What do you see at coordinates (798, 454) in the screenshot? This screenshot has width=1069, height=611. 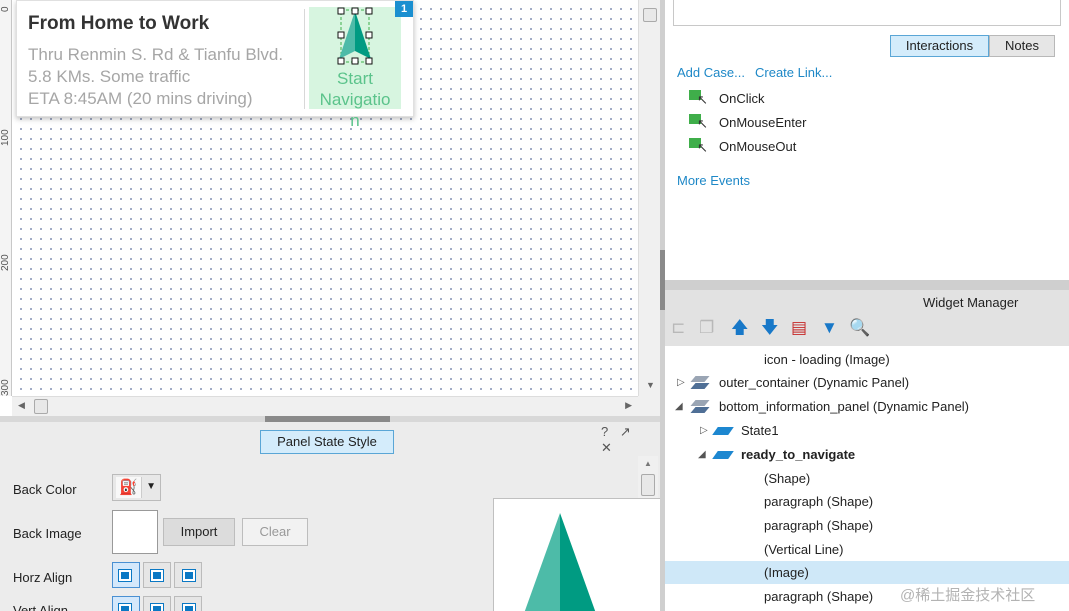 I see `tree-item-label: ready_to_navigate` at bounding box center [798, 454].